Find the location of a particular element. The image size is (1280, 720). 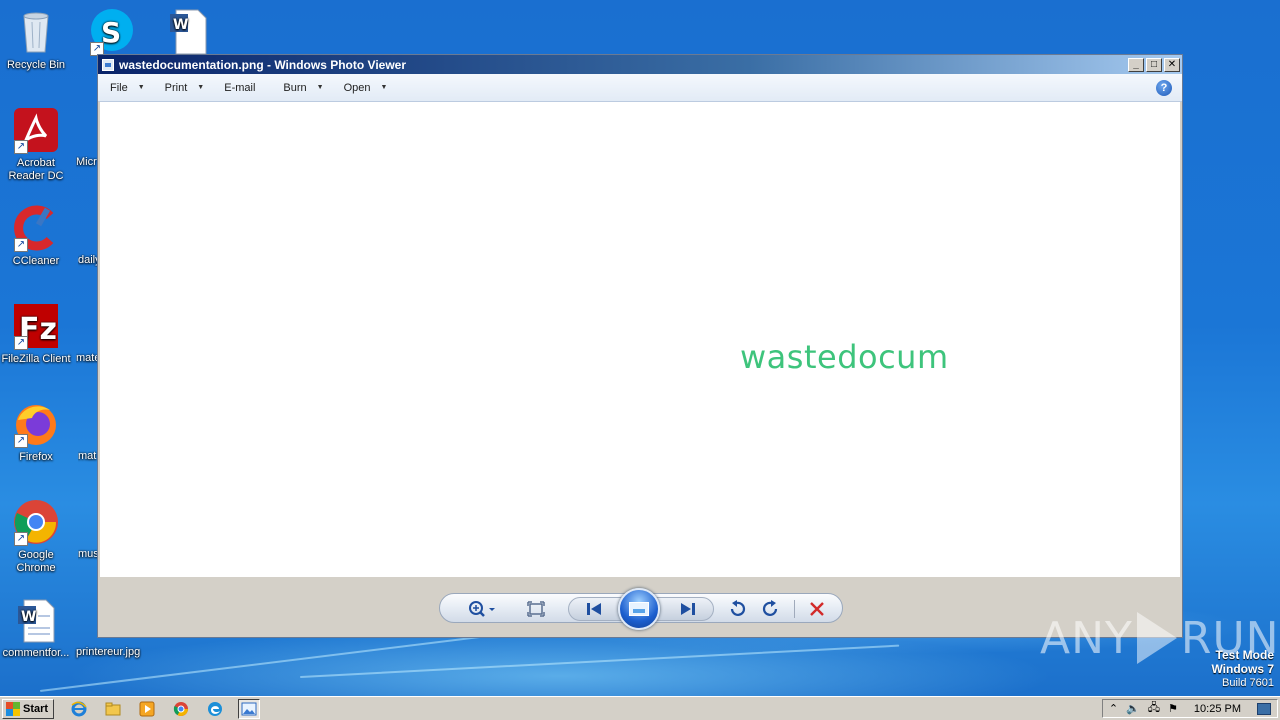

start-button: Start is located at coordinates (28, 708).